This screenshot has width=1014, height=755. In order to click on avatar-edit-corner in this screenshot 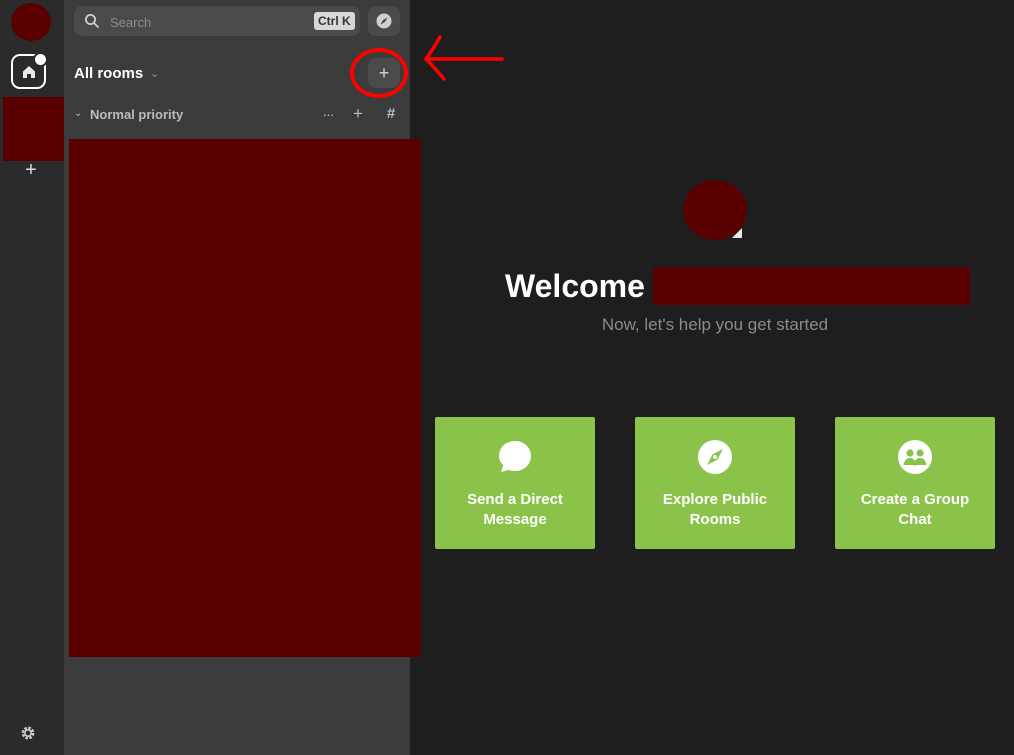, I will do `click(737, 233)`.